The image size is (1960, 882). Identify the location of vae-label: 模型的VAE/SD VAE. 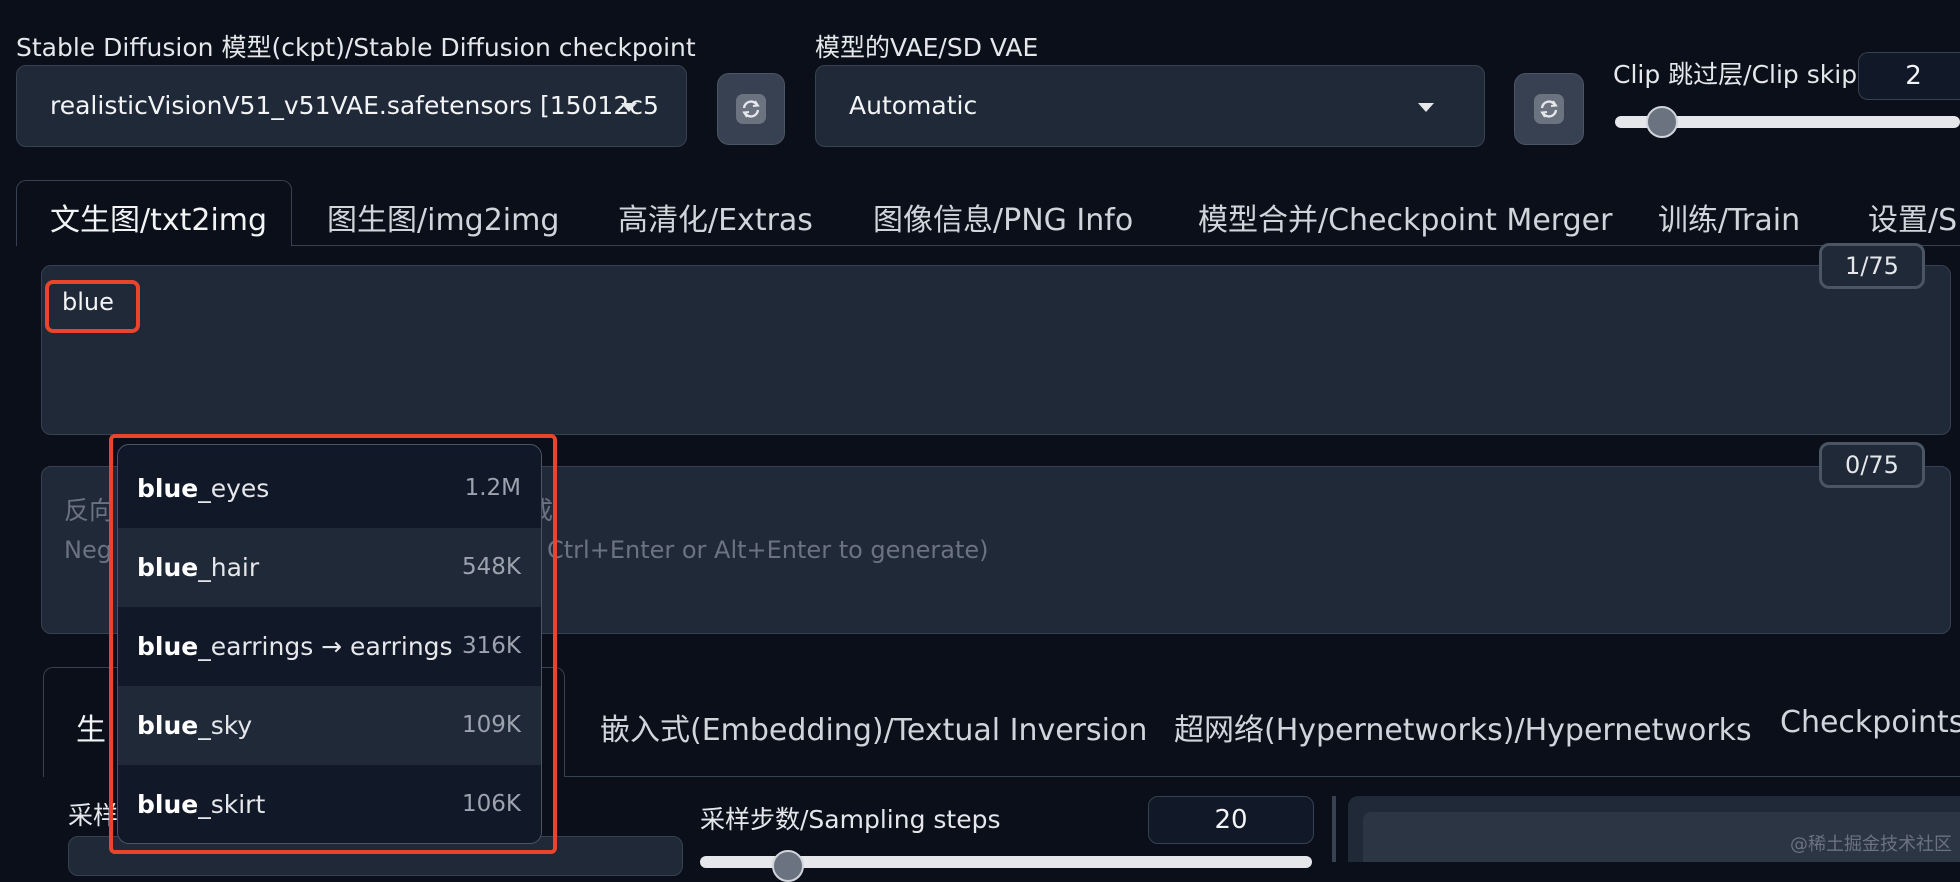
(927, 47).